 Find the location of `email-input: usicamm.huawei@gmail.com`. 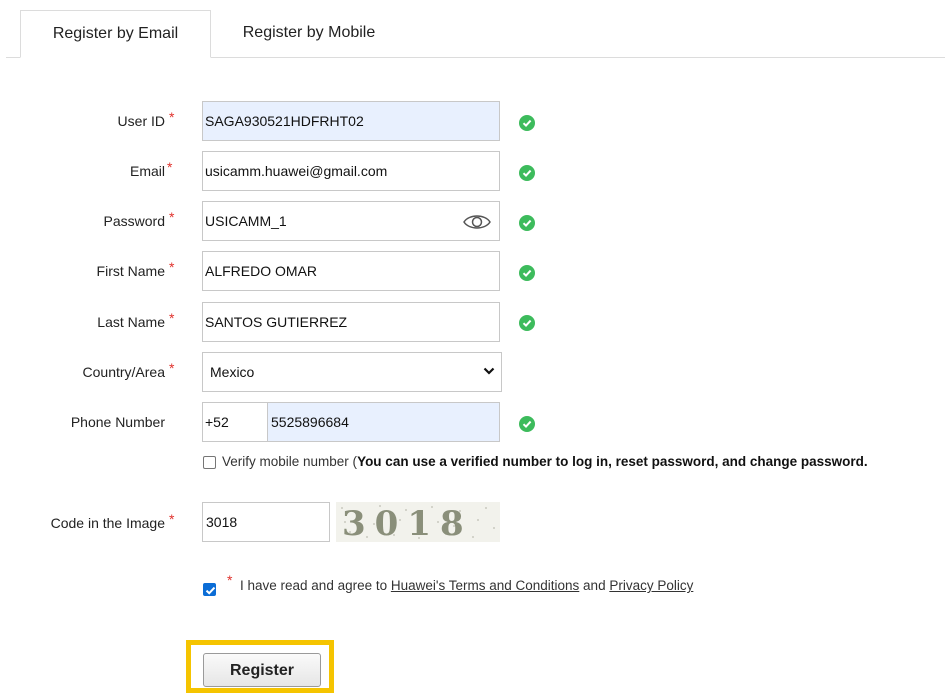

email-input: usicamm.huawei@gmail.com is located at coordinates (351, 171).